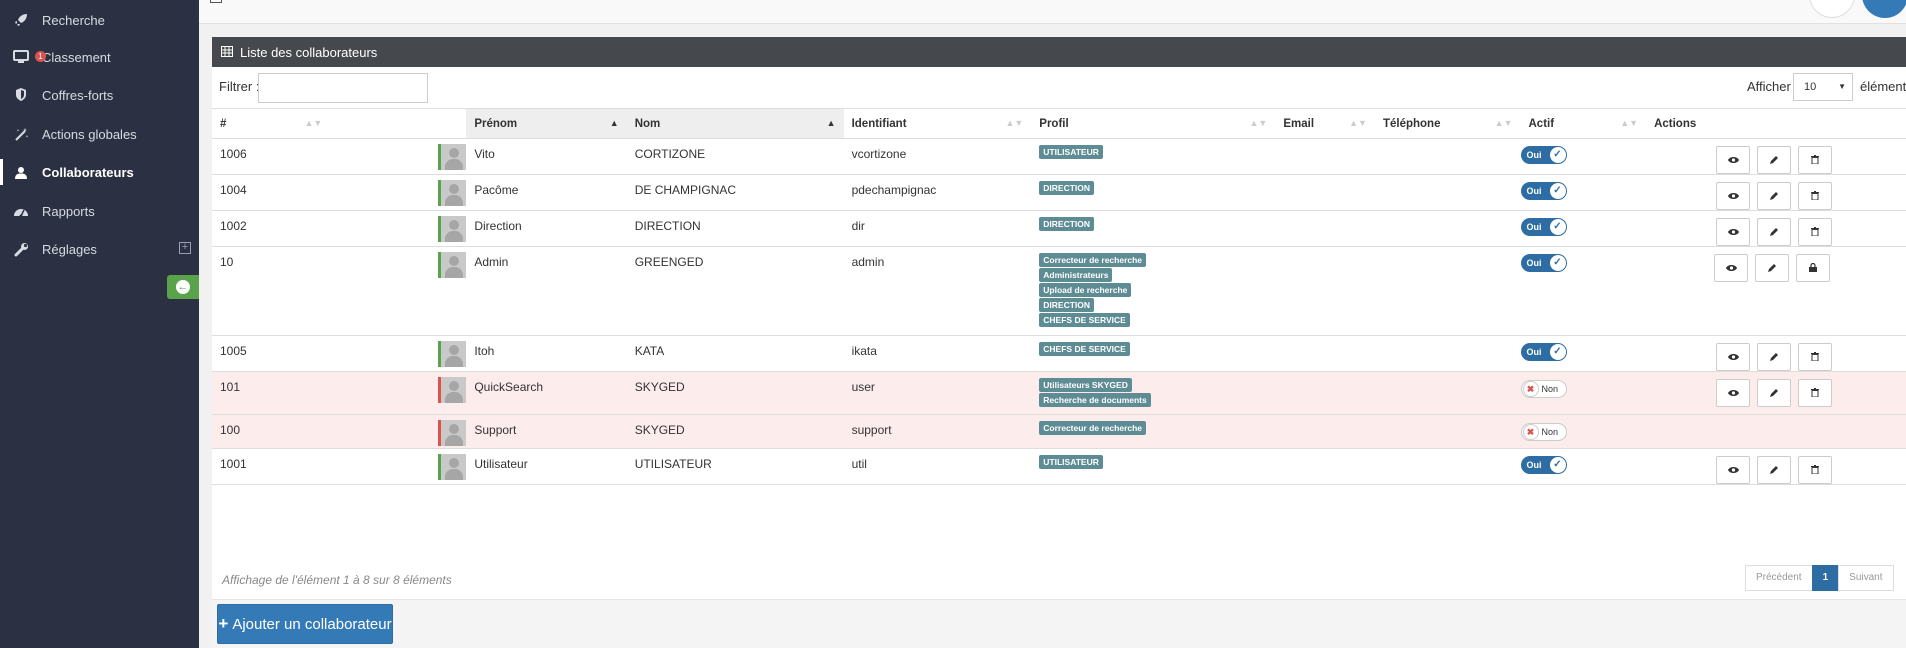  I want to click on column-header-telephone: Téléphone ▲▼, so click(1447, 123).